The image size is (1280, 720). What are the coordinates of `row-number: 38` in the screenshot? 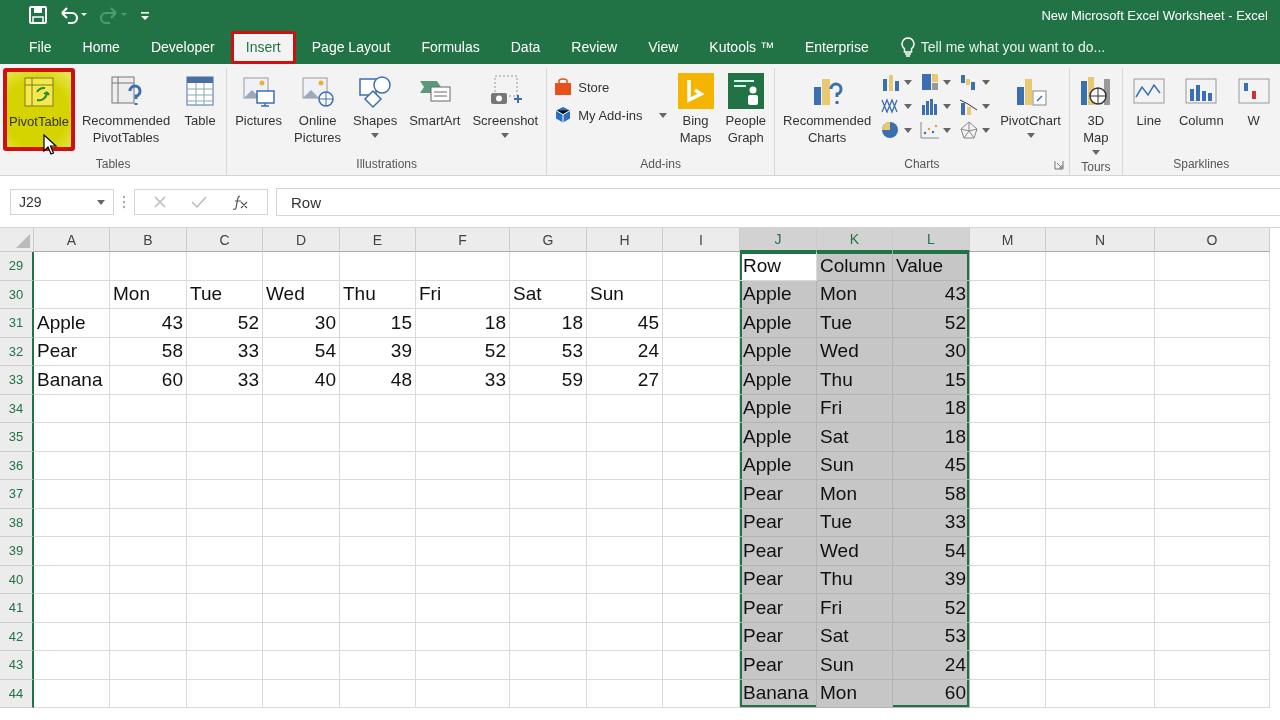 It's located at (17, 522).